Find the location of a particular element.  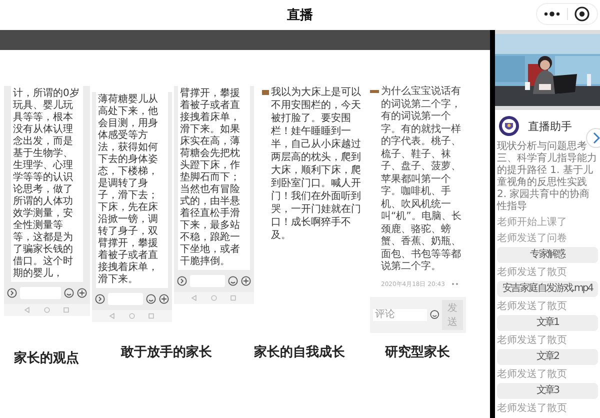

file-card: 专家解惑 is located at coordinates (547, 255).